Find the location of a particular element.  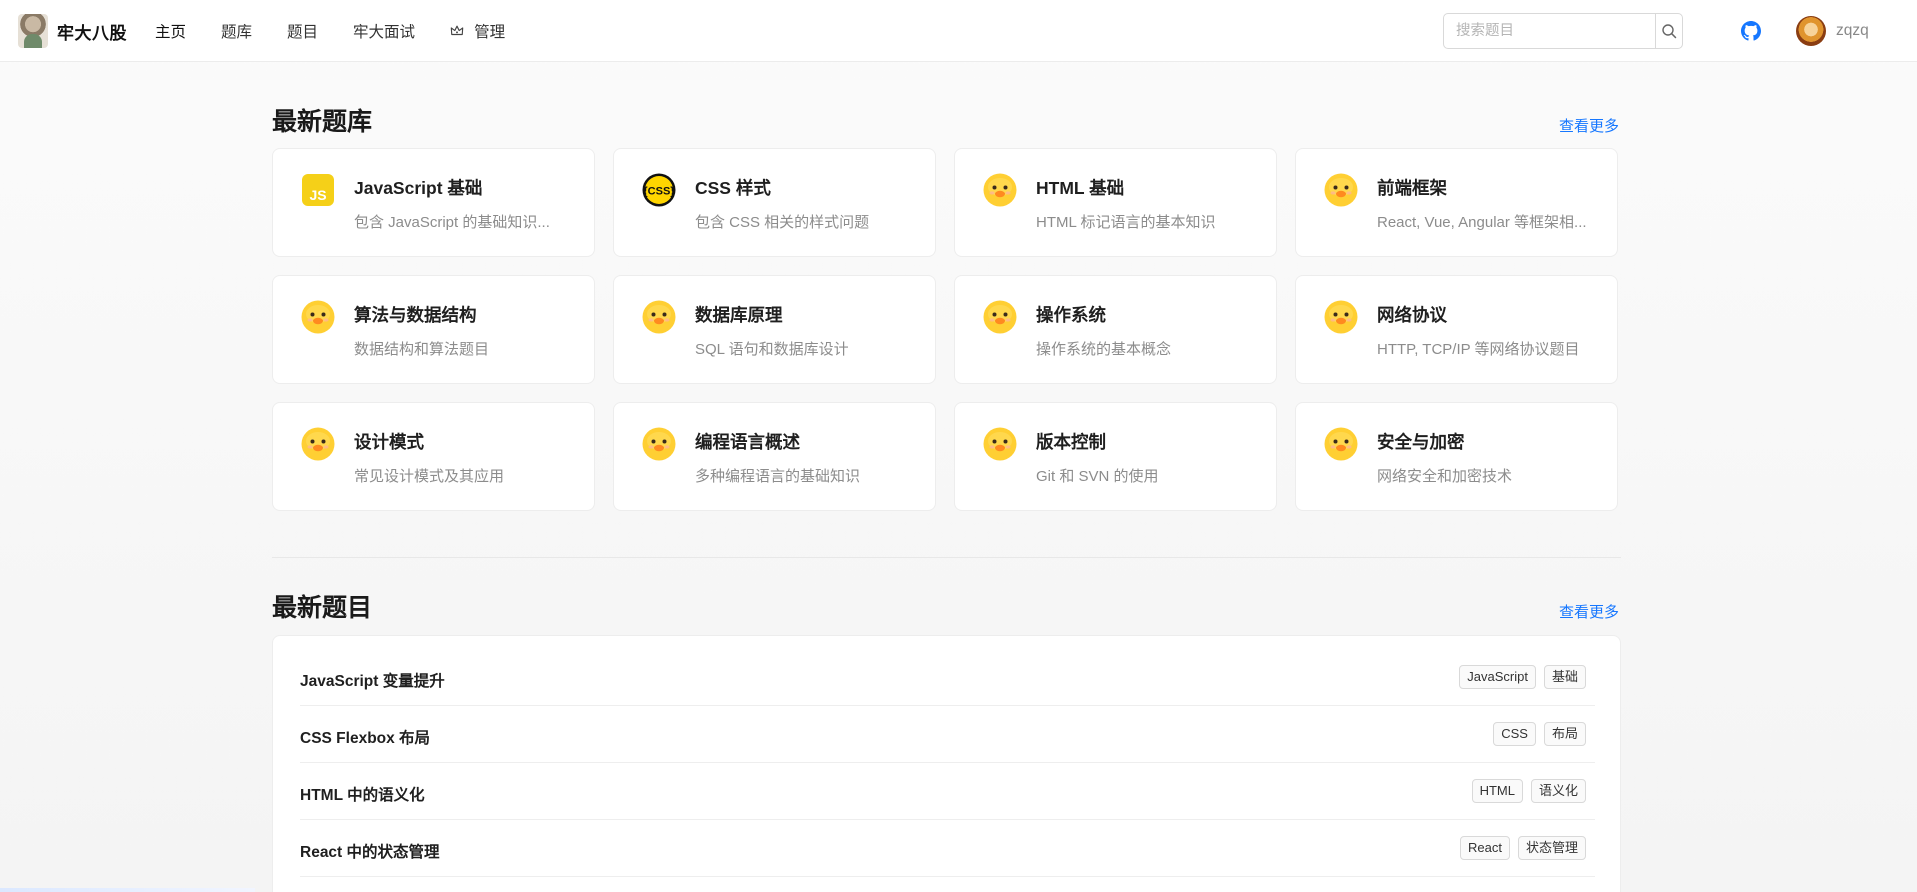

bank-card: {CSS} CSS 样式包含 CSS 相关的样式问题 is located at coordinates (774, 202).